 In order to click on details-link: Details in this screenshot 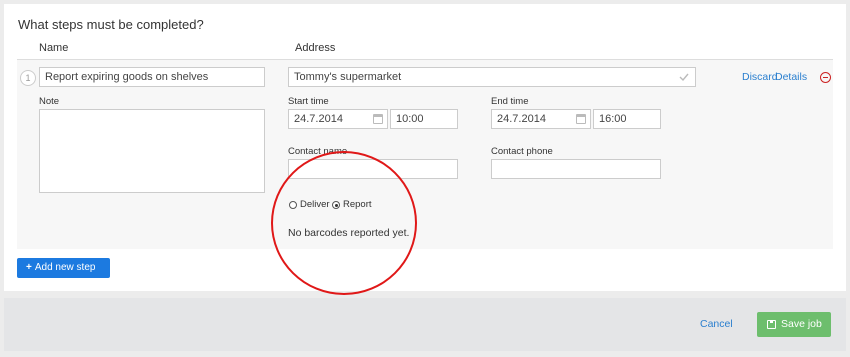, I will do `click(791, 77)`.